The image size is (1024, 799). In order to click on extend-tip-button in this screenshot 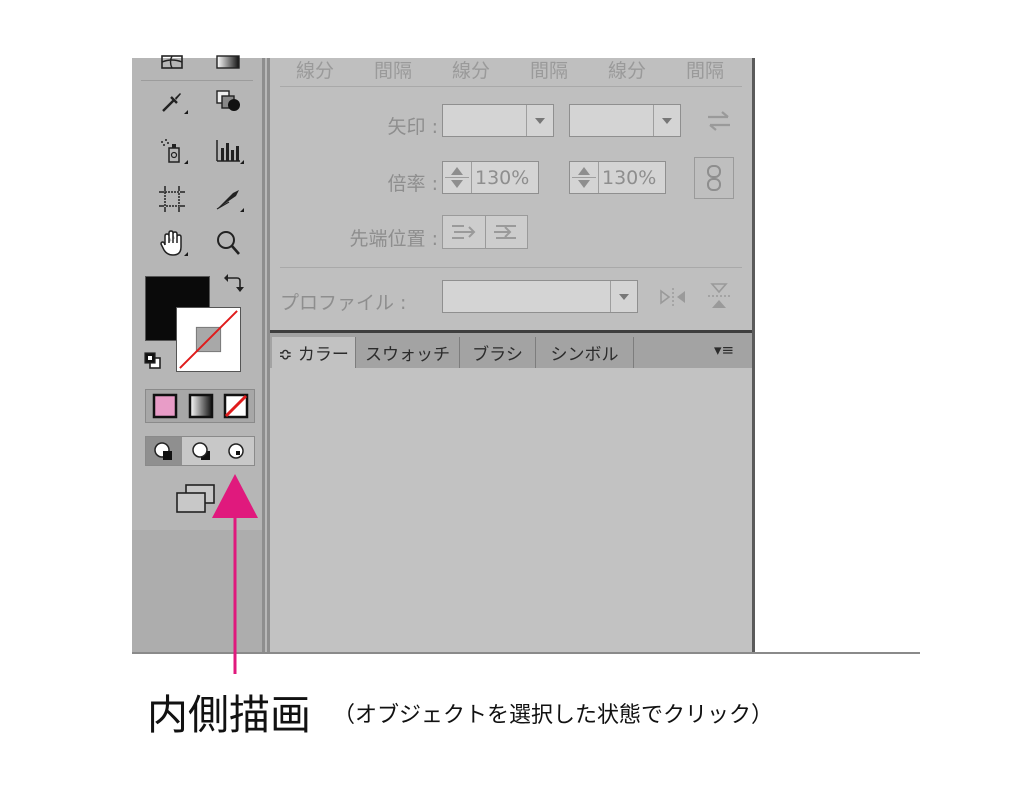, I will do `click(464, 232)`.